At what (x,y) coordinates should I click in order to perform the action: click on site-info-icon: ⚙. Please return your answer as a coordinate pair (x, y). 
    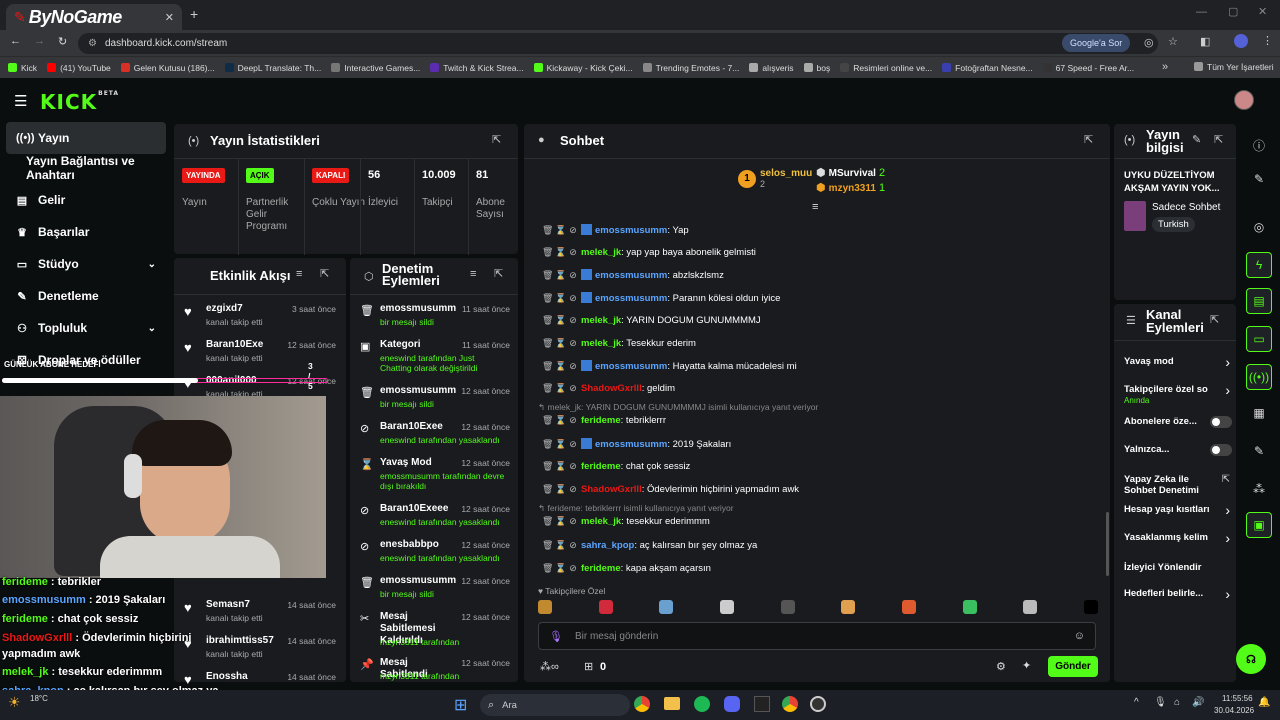
    Looking at the image, I should click on (92, 43).